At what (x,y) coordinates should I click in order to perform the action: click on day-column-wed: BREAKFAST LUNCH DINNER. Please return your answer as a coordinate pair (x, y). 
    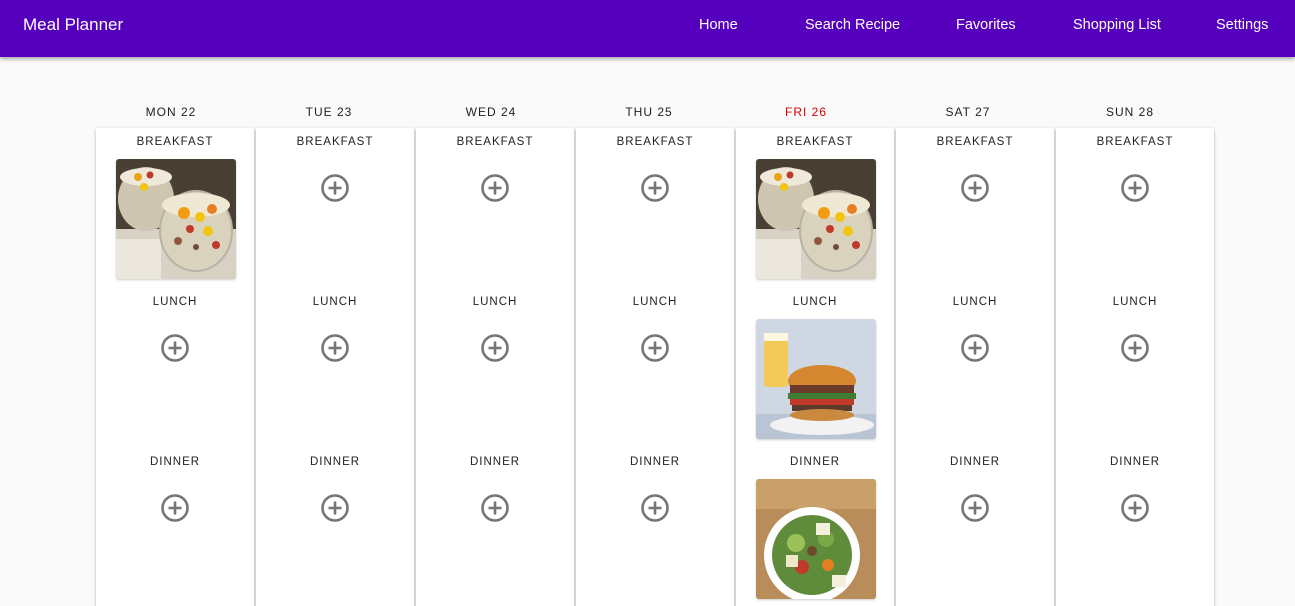
    Looking at the image, I should click on (495, 367).